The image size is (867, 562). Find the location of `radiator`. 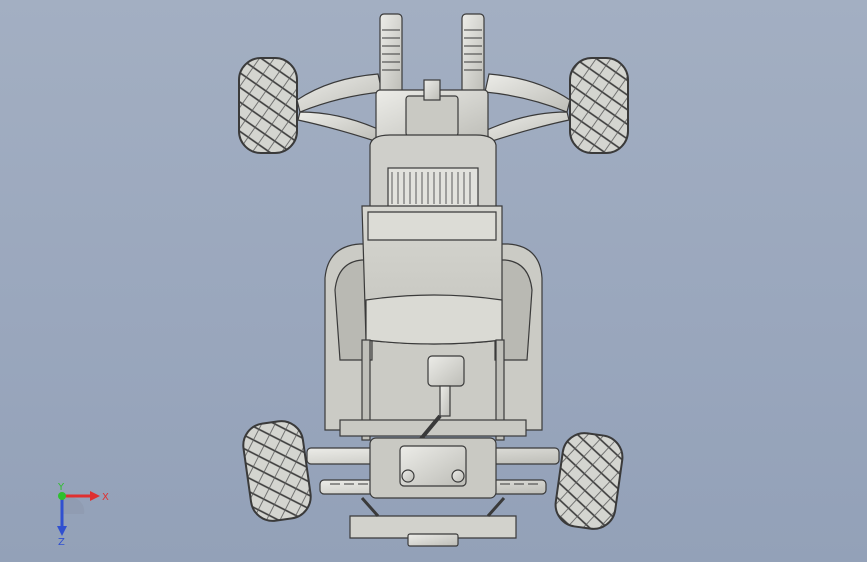

radiator is located at coordinates (433, 188).